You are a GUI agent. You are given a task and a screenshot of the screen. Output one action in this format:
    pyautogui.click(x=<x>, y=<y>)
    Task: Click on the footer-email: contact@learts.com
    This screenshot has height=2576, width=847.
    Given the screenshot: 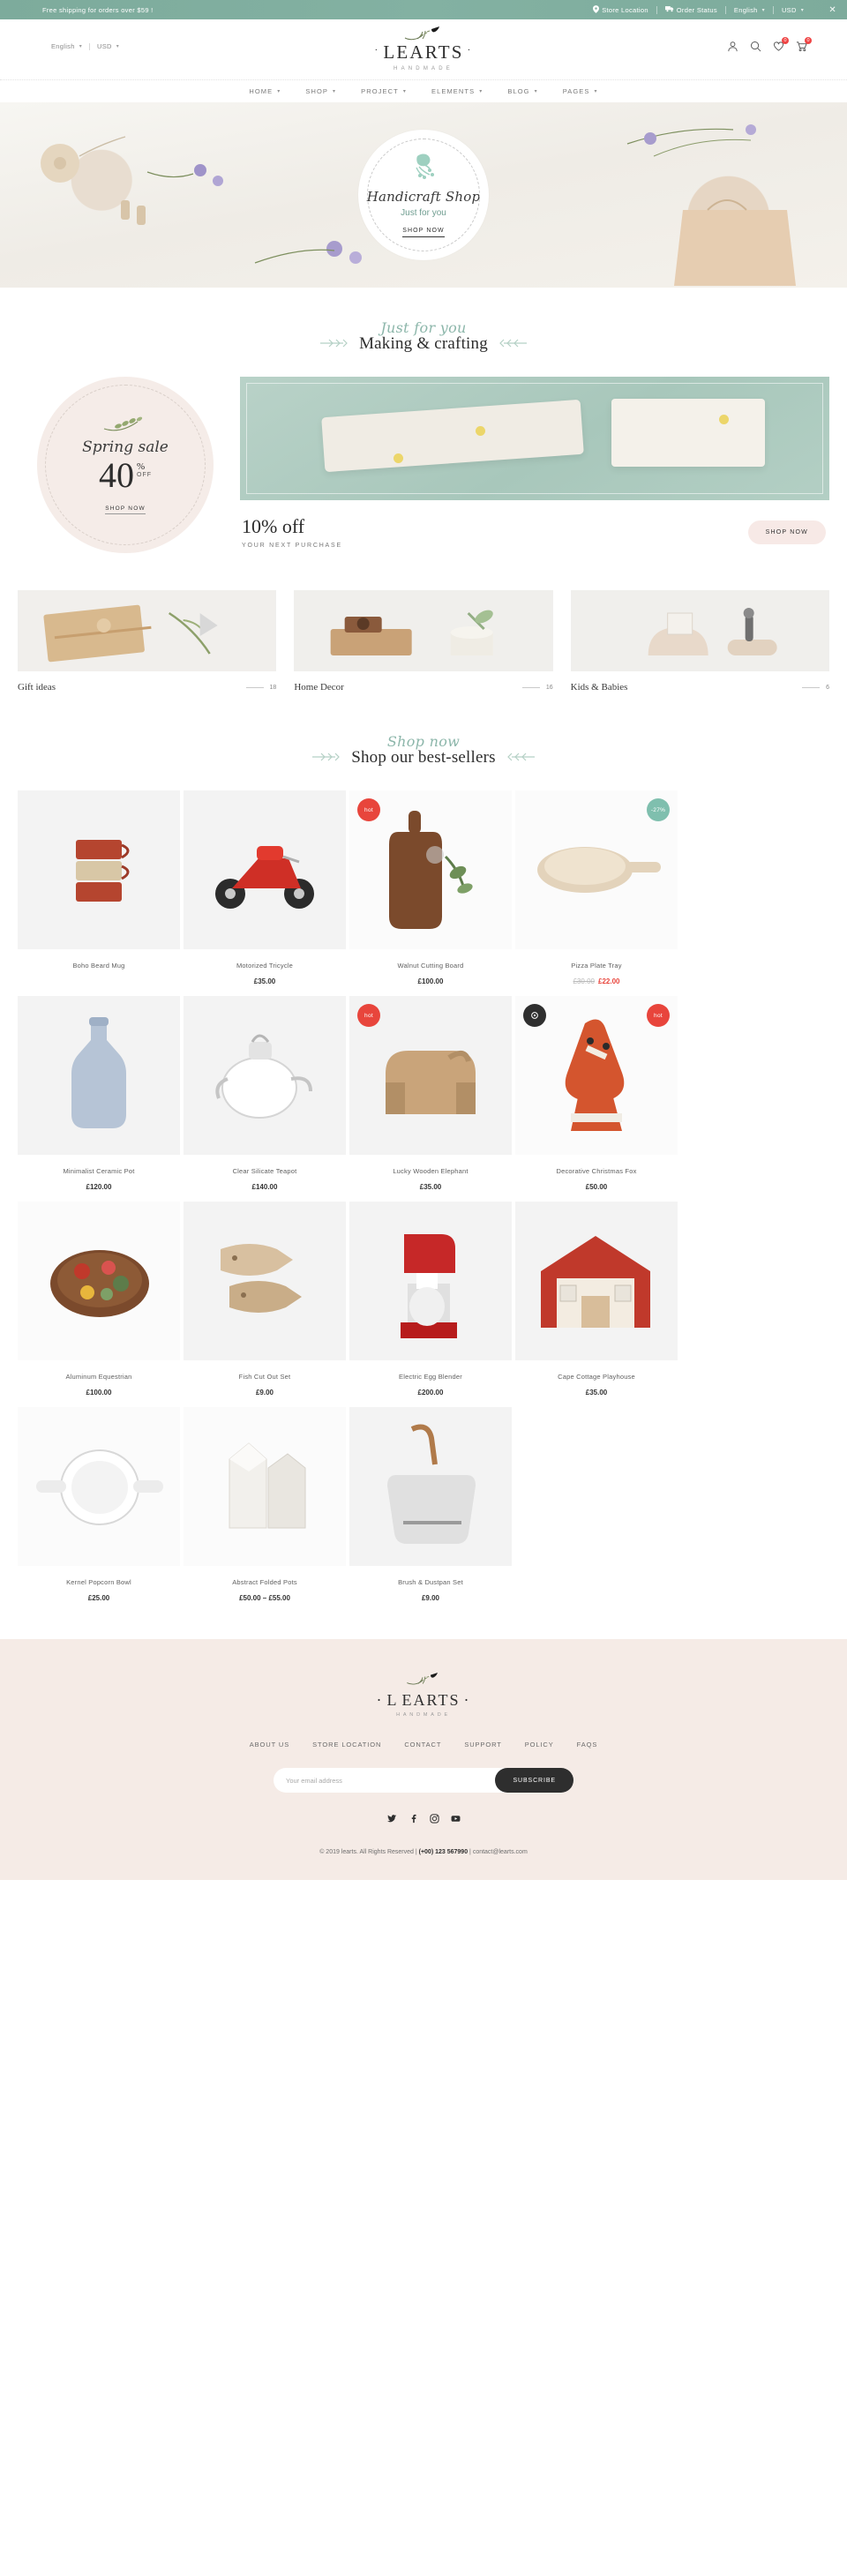 What is the action you would take?
    pyautogui.click(x=501, y=1852)
    